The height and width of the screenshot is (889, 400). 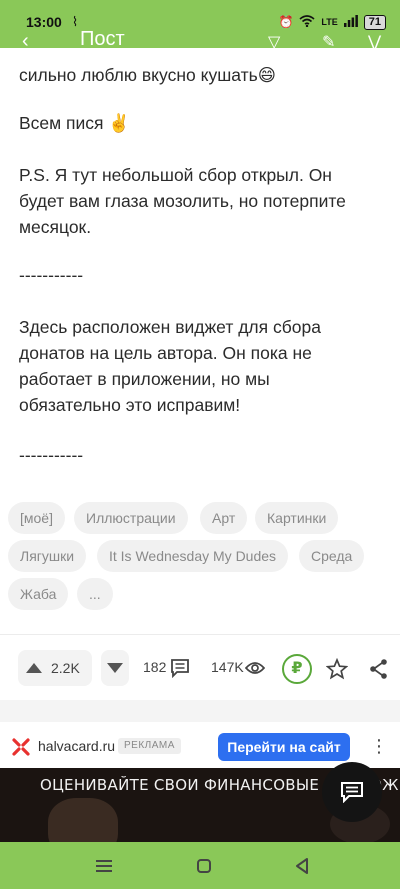 What do you see at coordinates (154, 667) in the screenshot?
I see `comments-count: 182` at bounding box center [154, 667].